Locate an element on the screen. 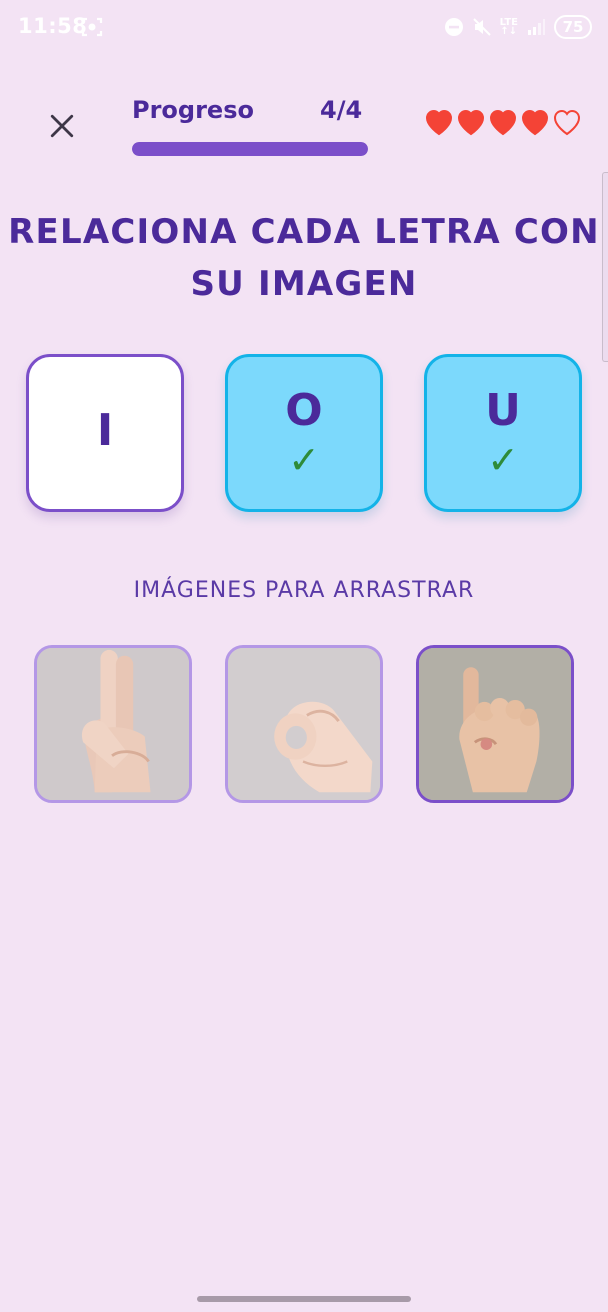 Image resolution: width=608 pixels, height=1312 pixels. heart-empty-icon is located at coordinates (567, 122).